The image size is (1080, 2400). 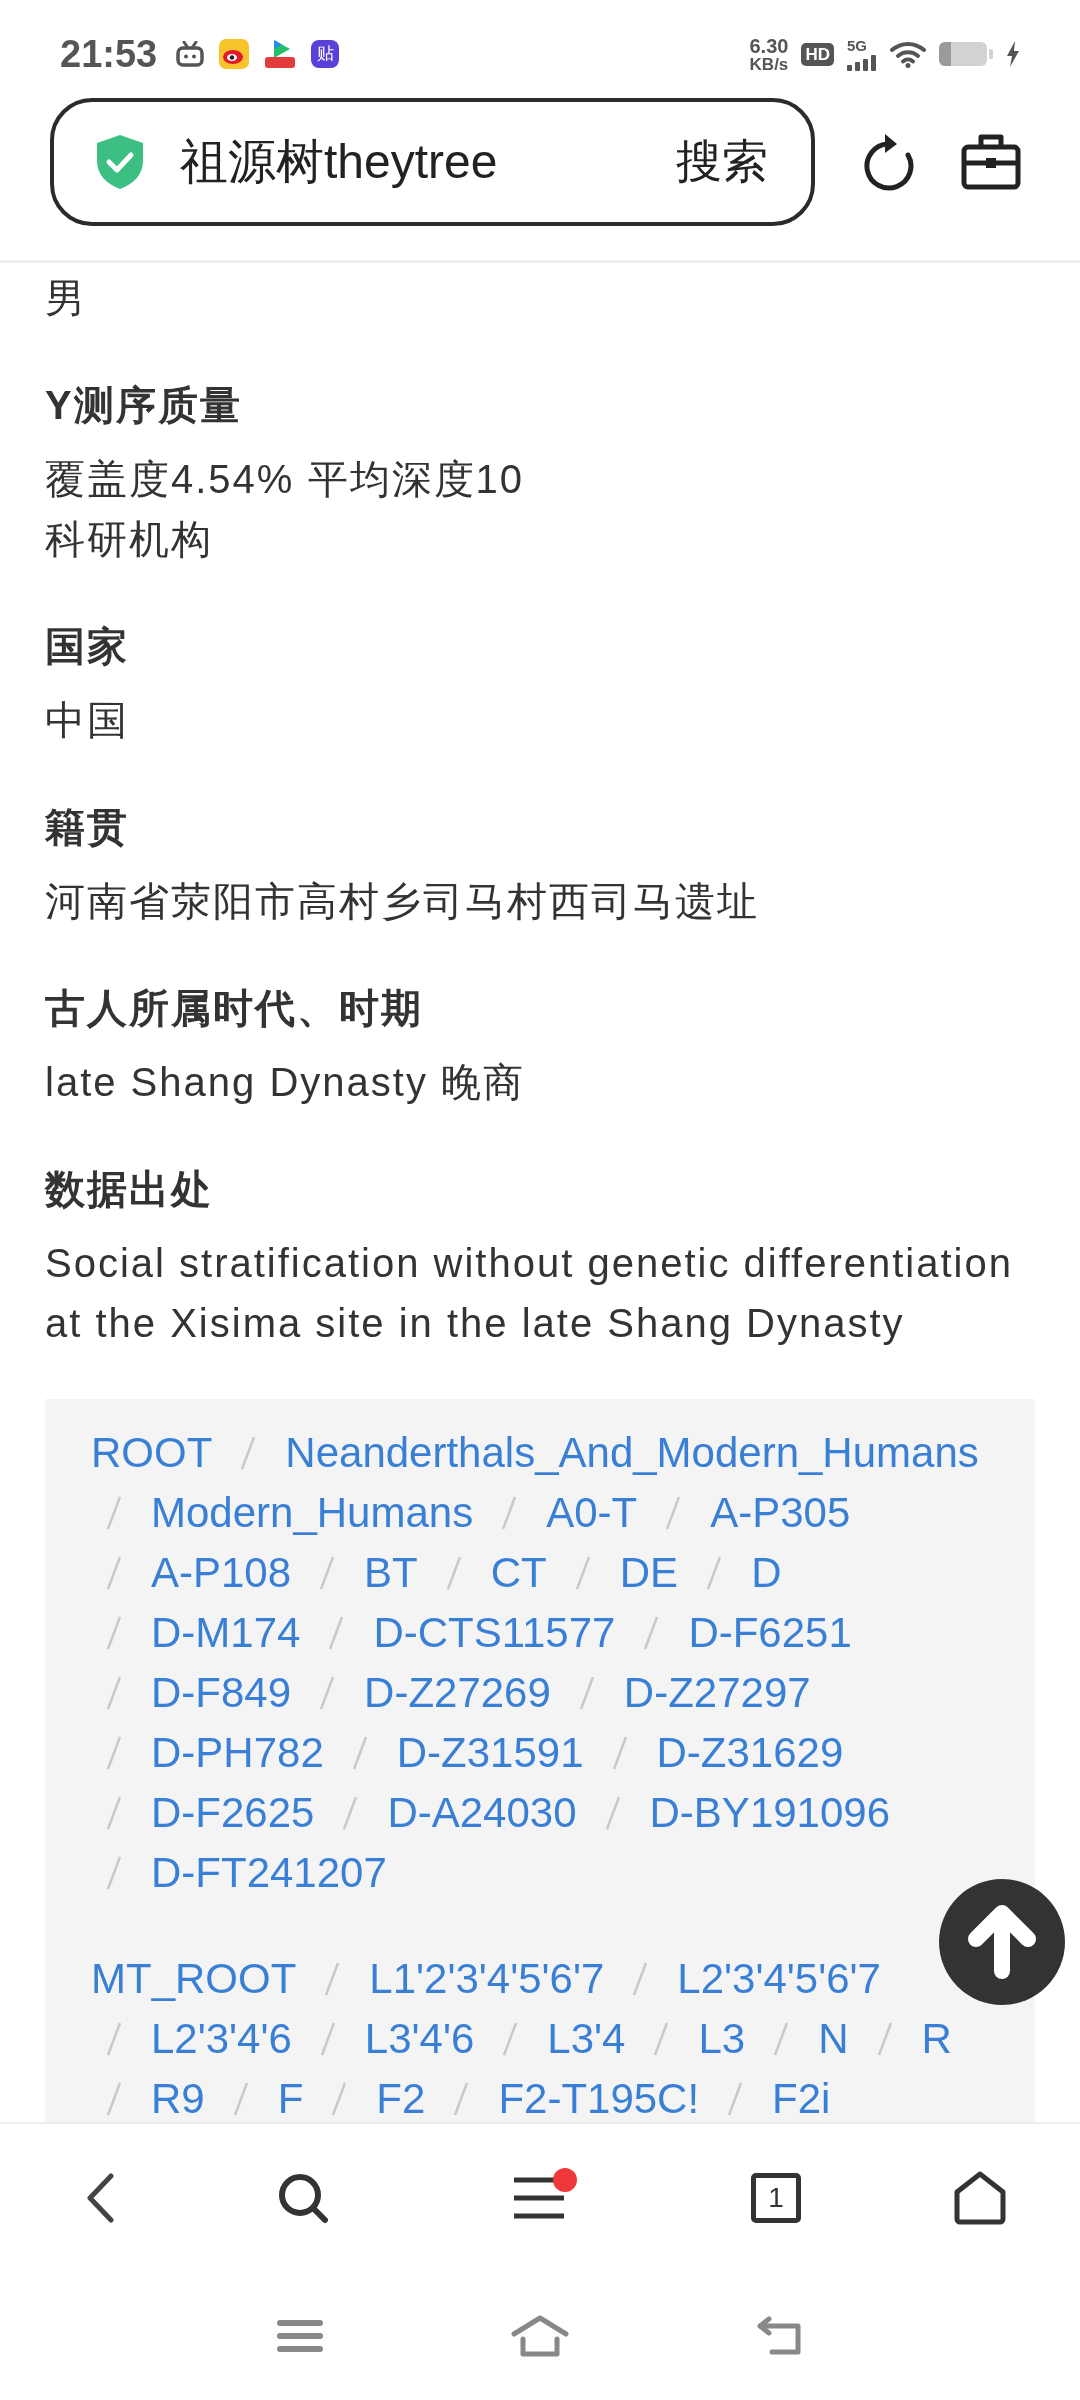 I want to click on signal-icon, so click(x=862, y=62).